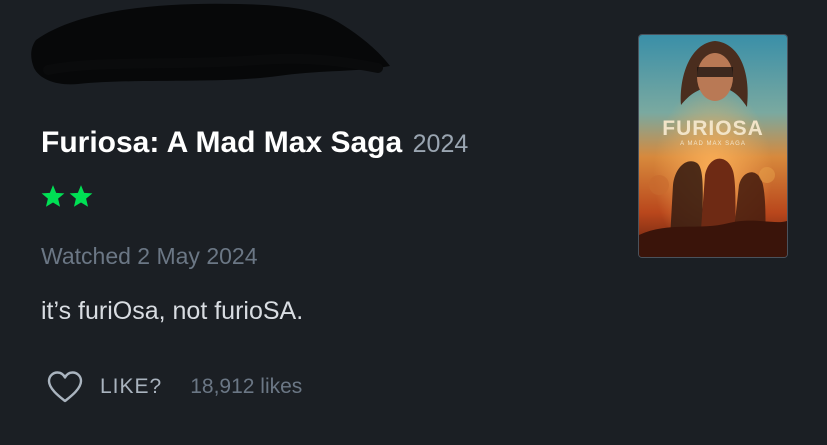  I want to click on poster-subtitle: A MAD MAX SAGA, so click(713, 144).